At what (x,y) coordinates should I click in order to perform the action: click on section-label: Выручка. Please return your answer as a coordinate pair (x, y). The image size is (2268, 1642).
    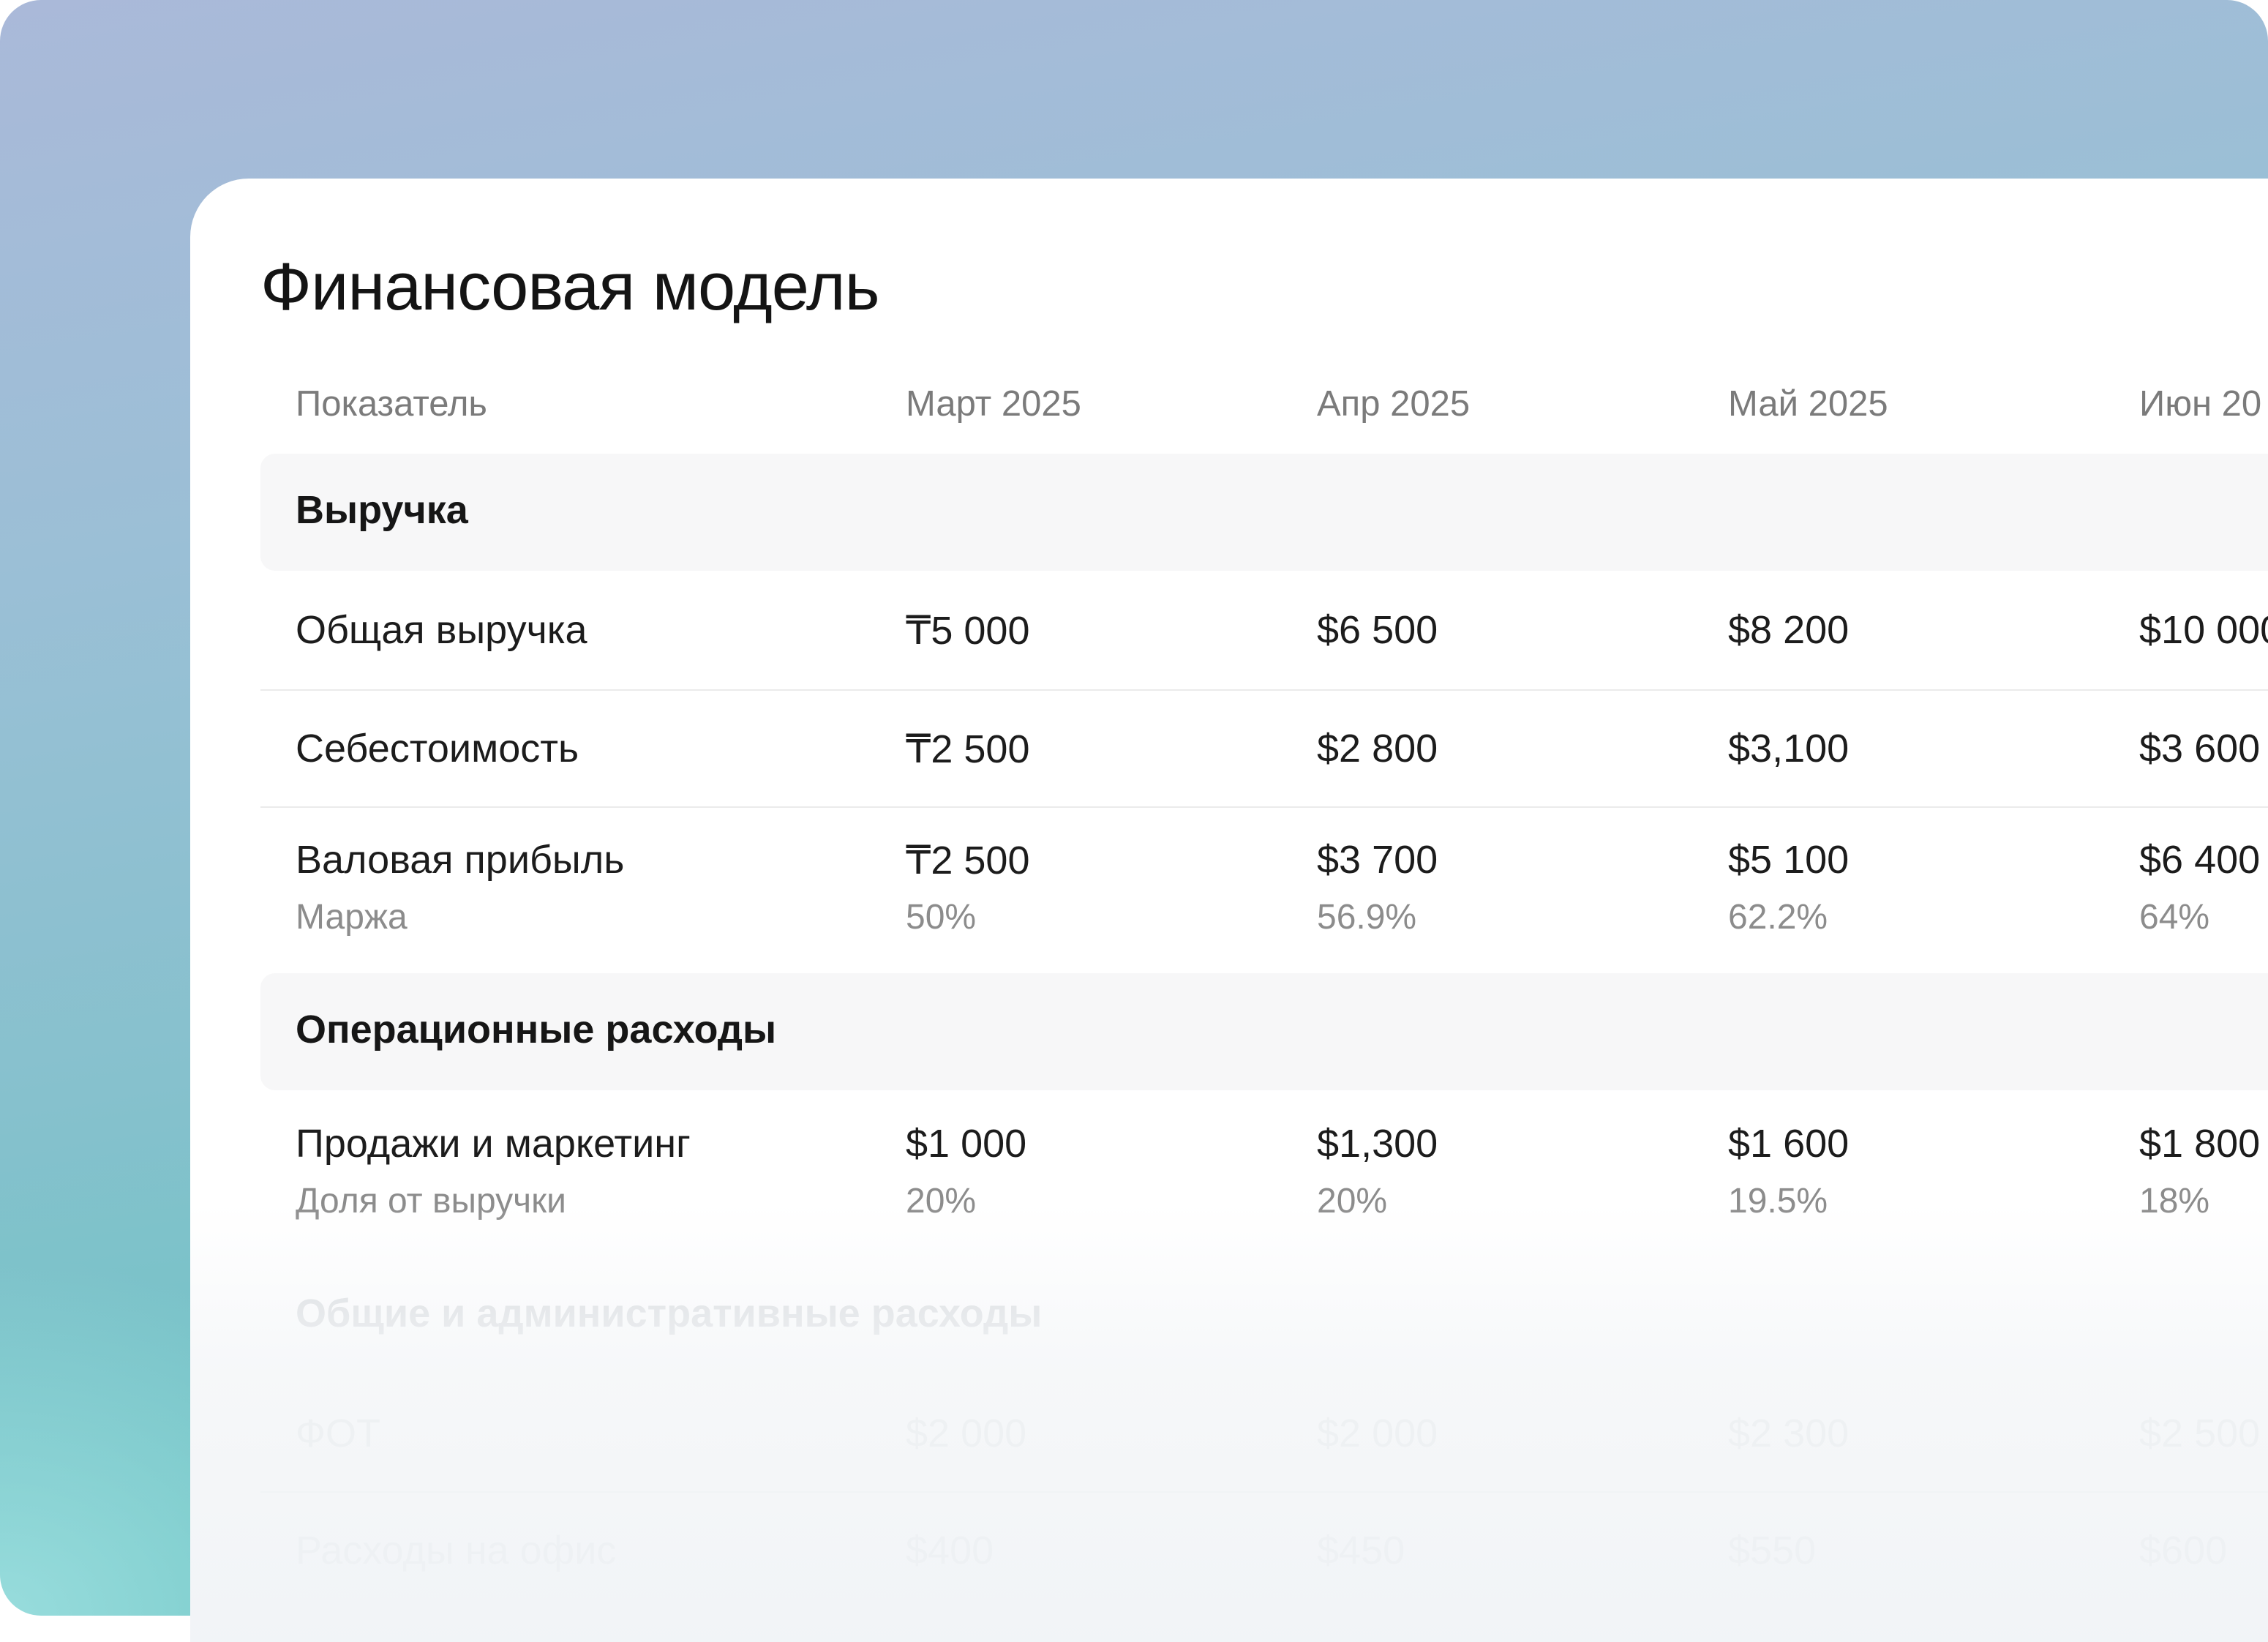
    Looking at the image, I should click on (382, 510).